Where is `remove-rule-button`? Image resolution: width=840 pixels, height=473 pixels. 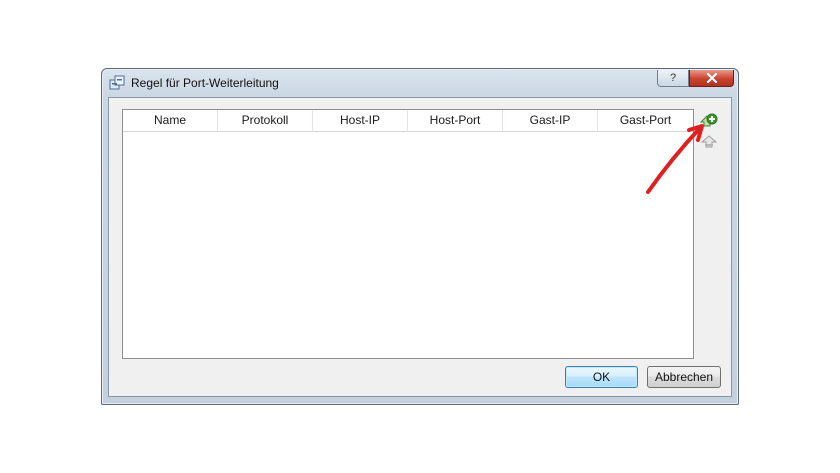
remove-rule-button is located at coordinates (709, 142).